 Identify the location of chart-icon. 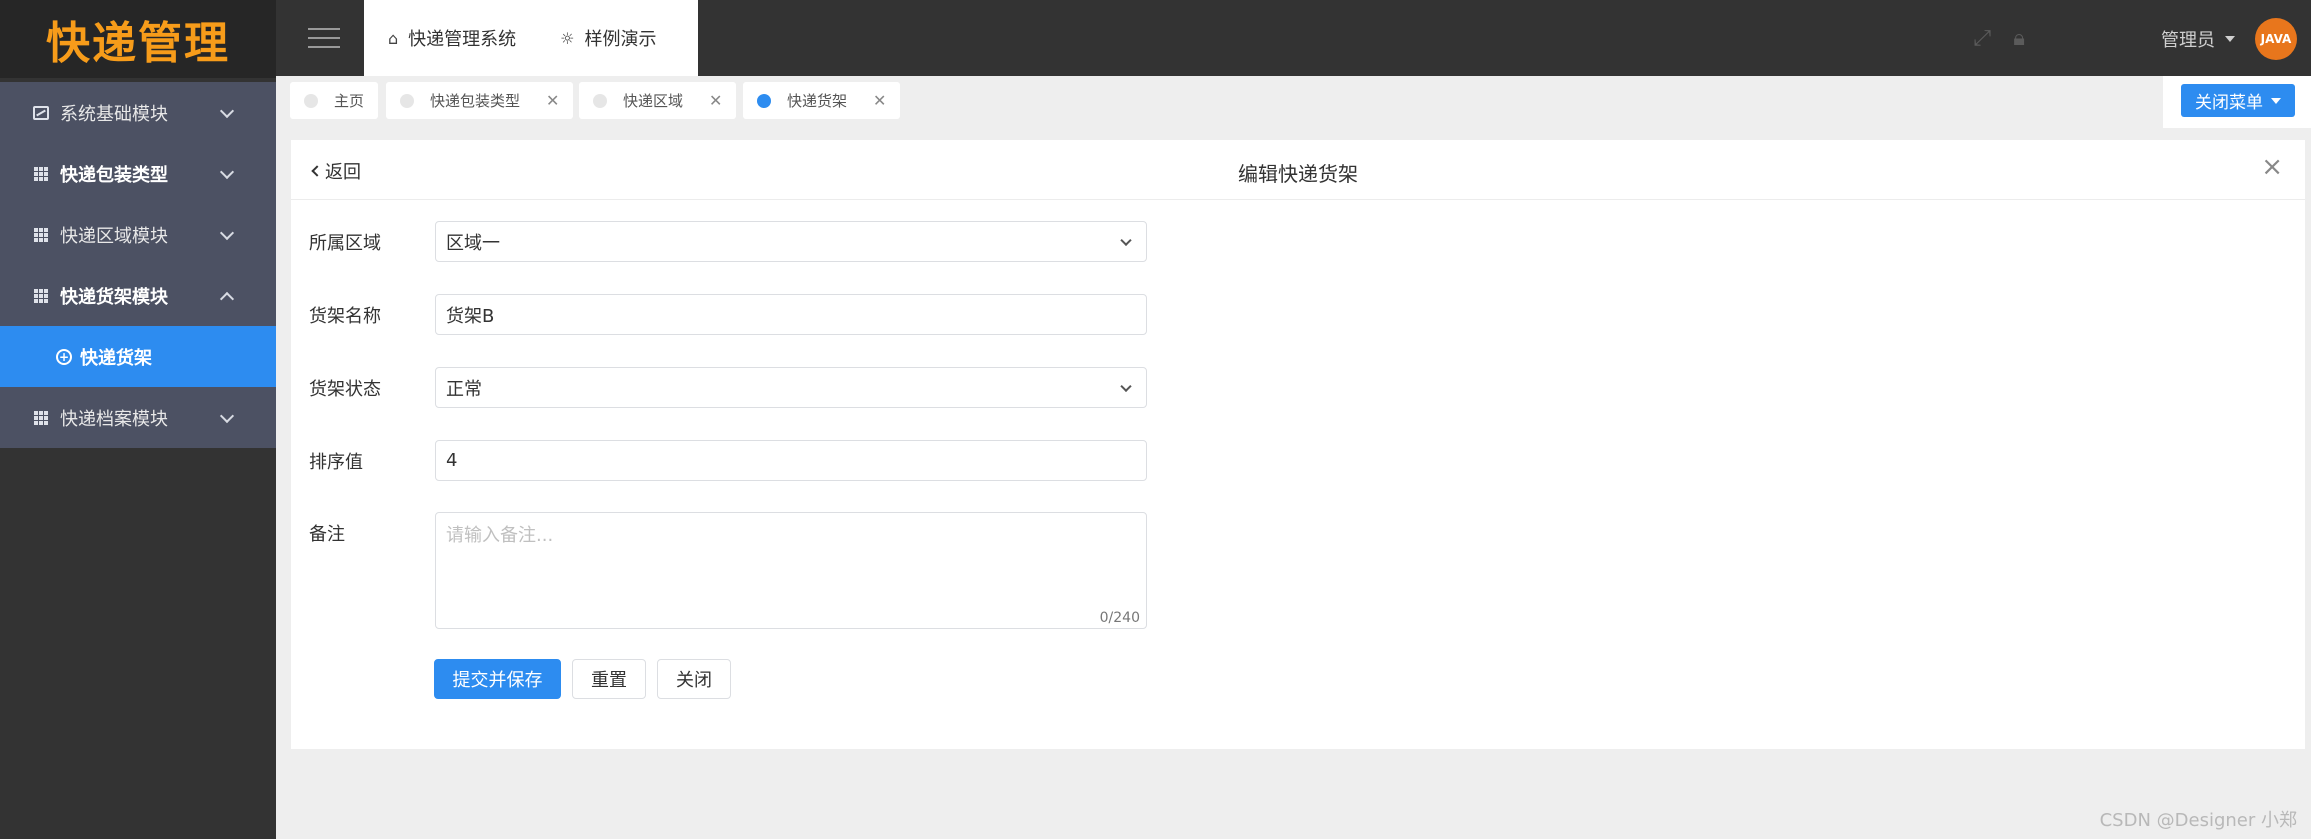
(41, 113).